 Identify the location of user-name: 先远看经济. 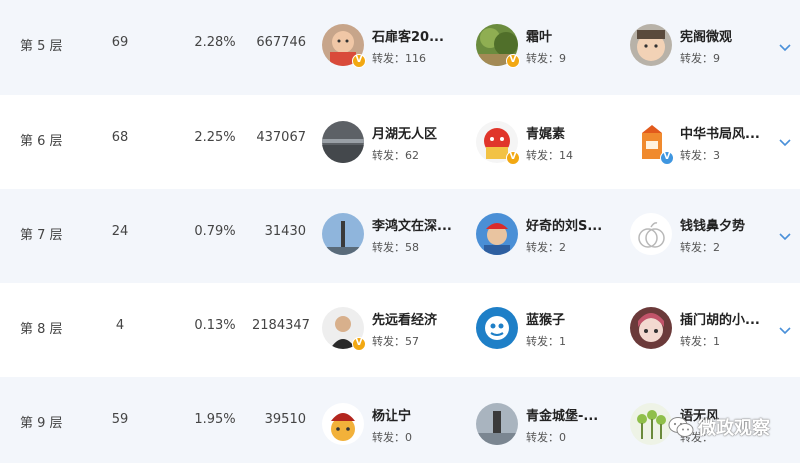
(404, 318).